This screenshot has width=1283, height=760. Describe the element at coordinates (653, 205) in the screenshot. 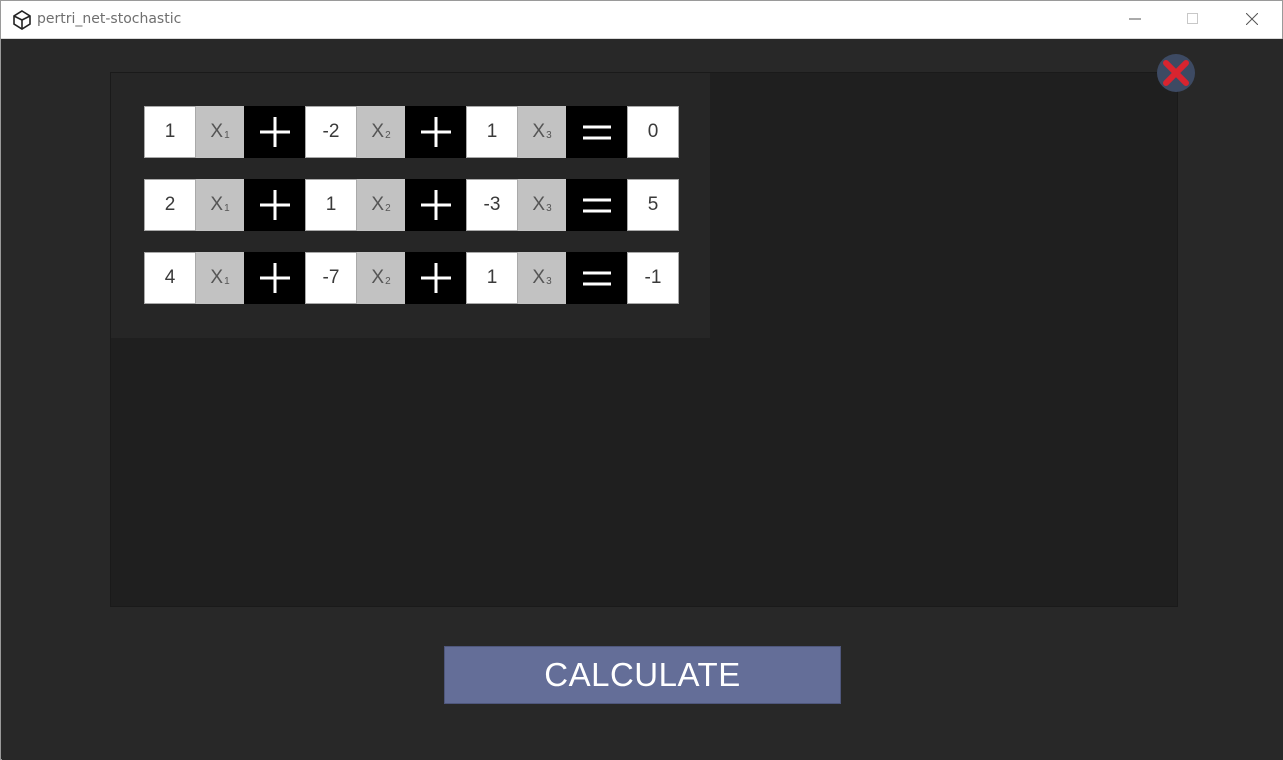

I see `result-input: 5` at that location.